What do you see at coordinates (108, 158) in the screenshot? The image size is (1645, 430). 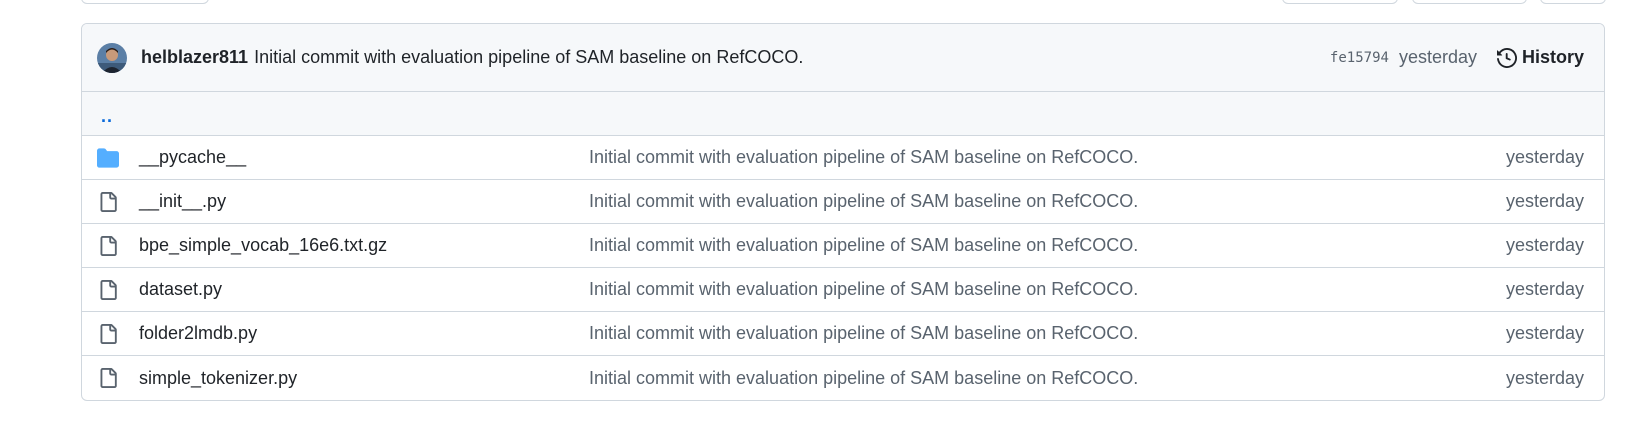 I see `folder-icon` at bounding box center [108, 158].